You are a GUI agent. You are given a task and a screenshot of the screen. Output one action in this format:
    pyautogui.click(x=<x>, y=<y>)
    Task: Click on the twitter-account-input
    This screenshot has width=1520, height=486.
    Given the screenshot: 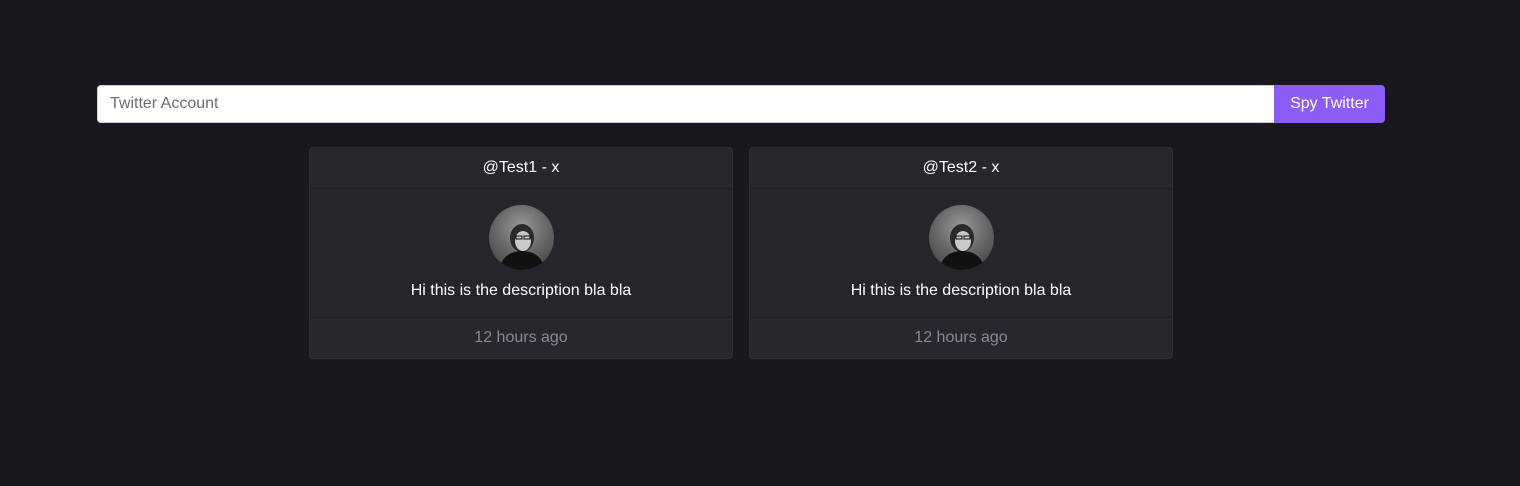 What is the action you would take?
    pyautogui.click(x=685, y=104)
    